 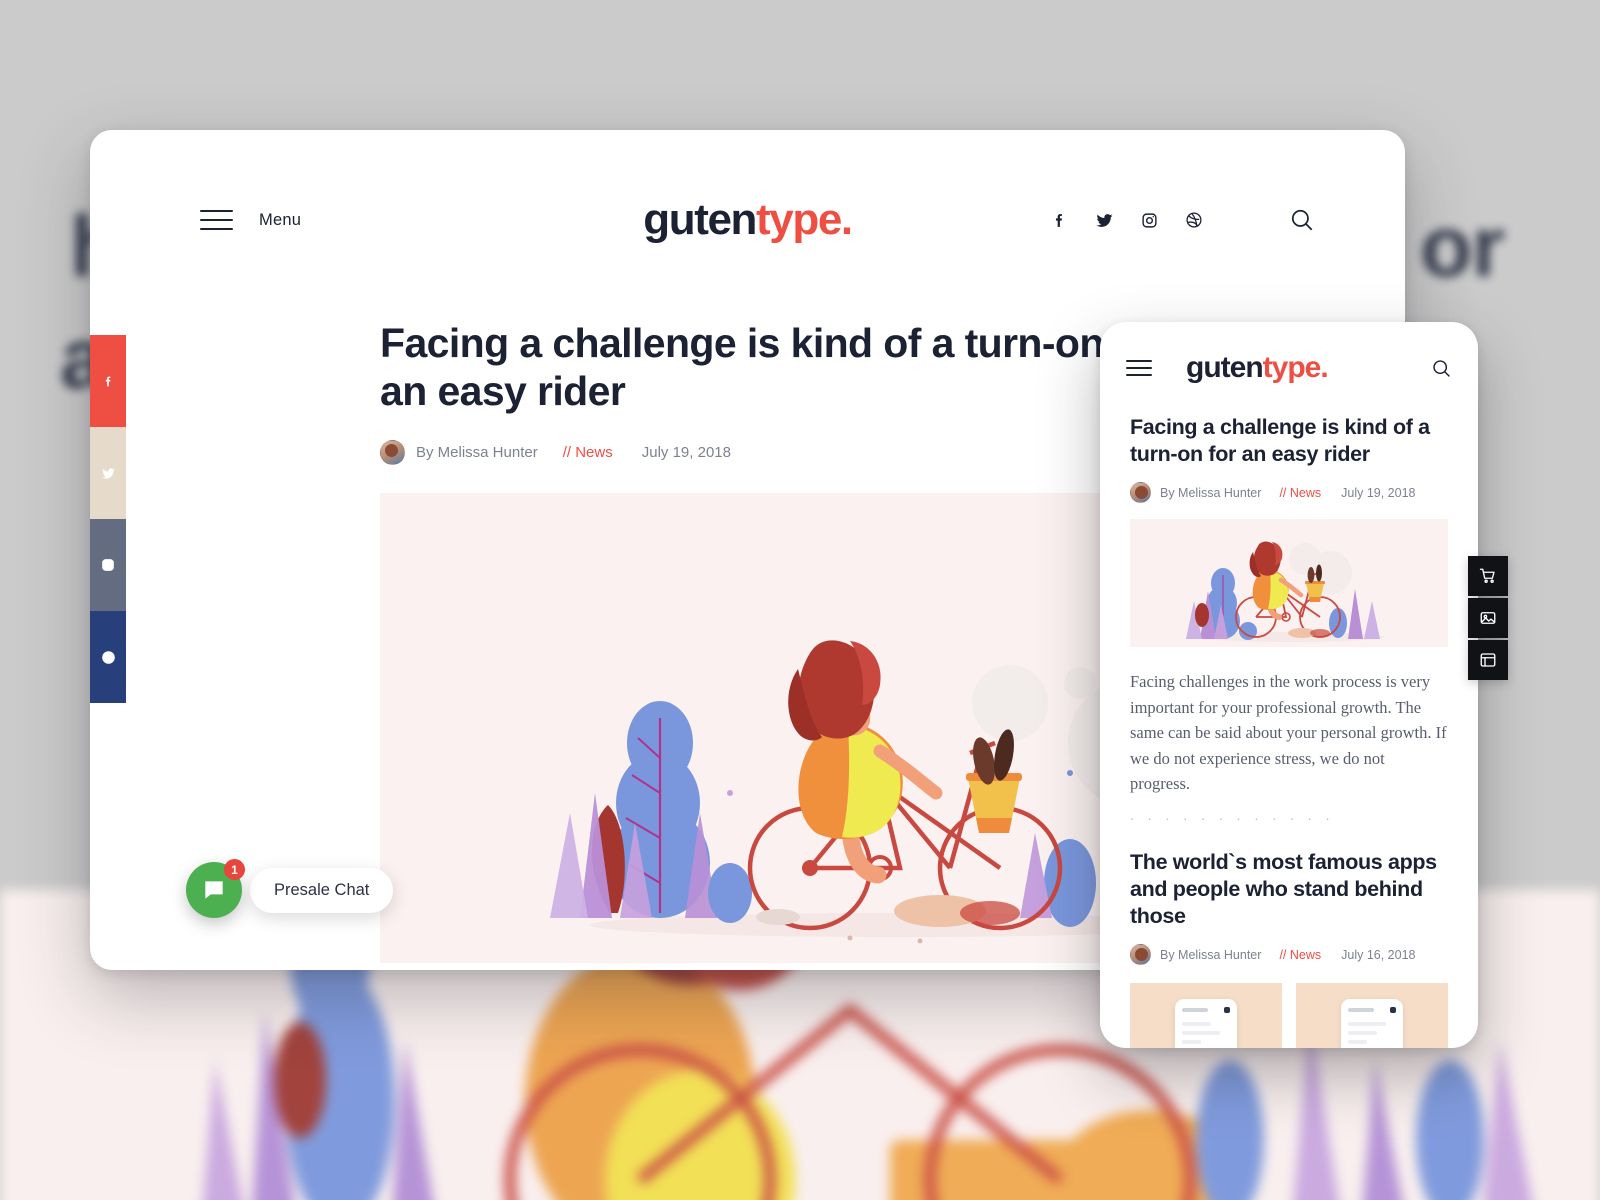 I want to click on mobile-article-2-byline: By Melissa Hunter // News July 16, 2018, so click(x=1289, y=955).